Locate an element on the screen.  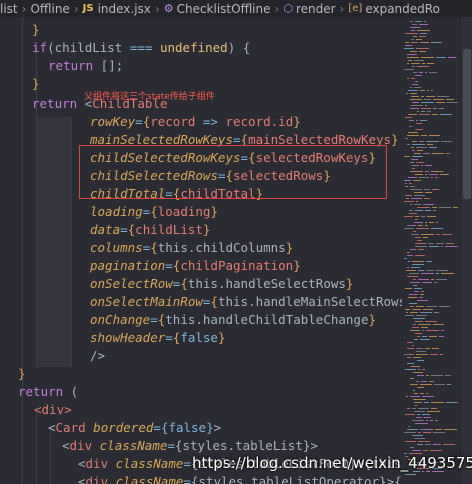
code-line: return ( is located at coordinates (48, 392).